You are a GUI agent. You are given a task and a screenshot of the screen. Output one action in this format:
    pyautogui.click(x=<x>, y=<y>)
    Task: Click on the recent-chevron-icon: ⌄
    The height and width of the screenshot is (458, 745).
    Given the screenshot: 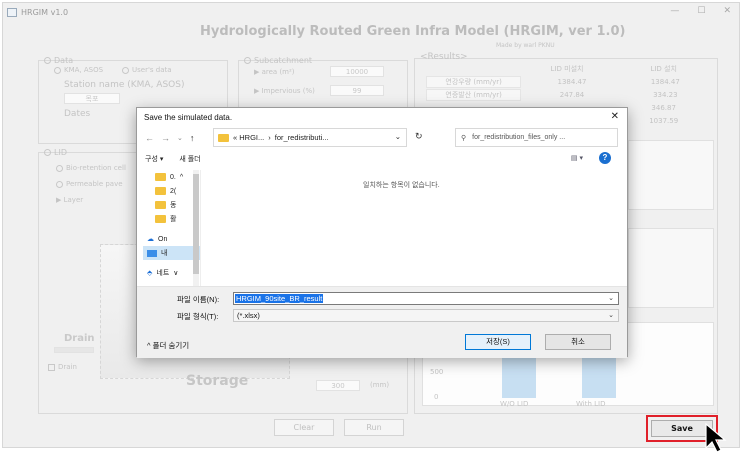 What is the action you would take?
    pyautogui.click(x=180, y=138)
    